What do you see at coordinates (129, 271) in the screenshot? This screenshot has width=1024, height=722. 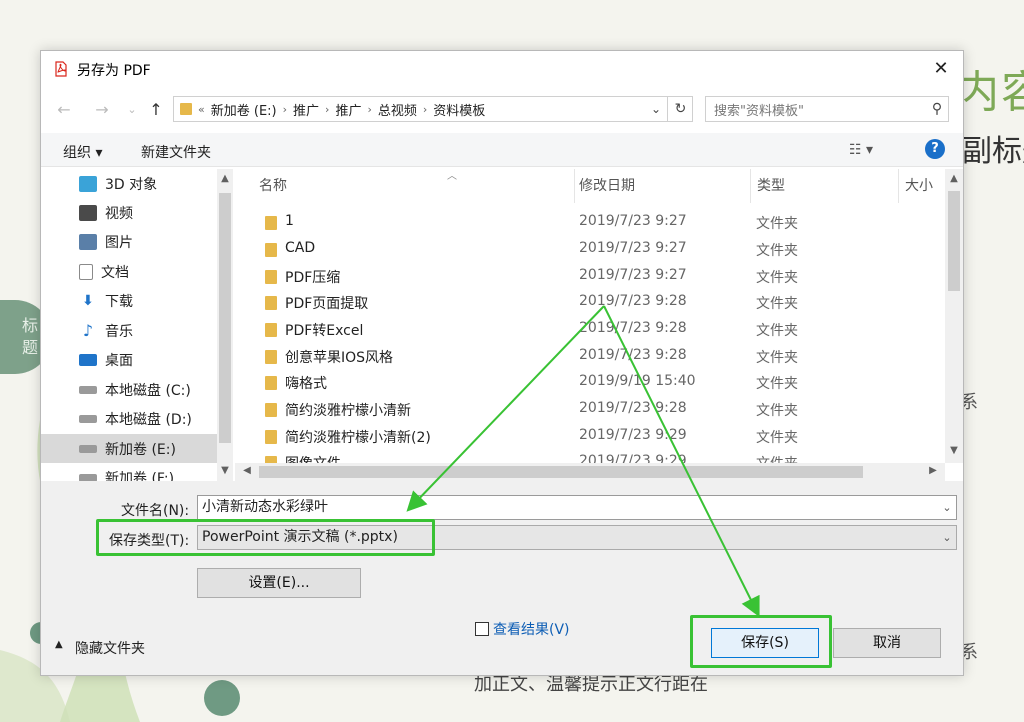 I see `nav-item-documents: 文档` at bounding box center [129, 271].